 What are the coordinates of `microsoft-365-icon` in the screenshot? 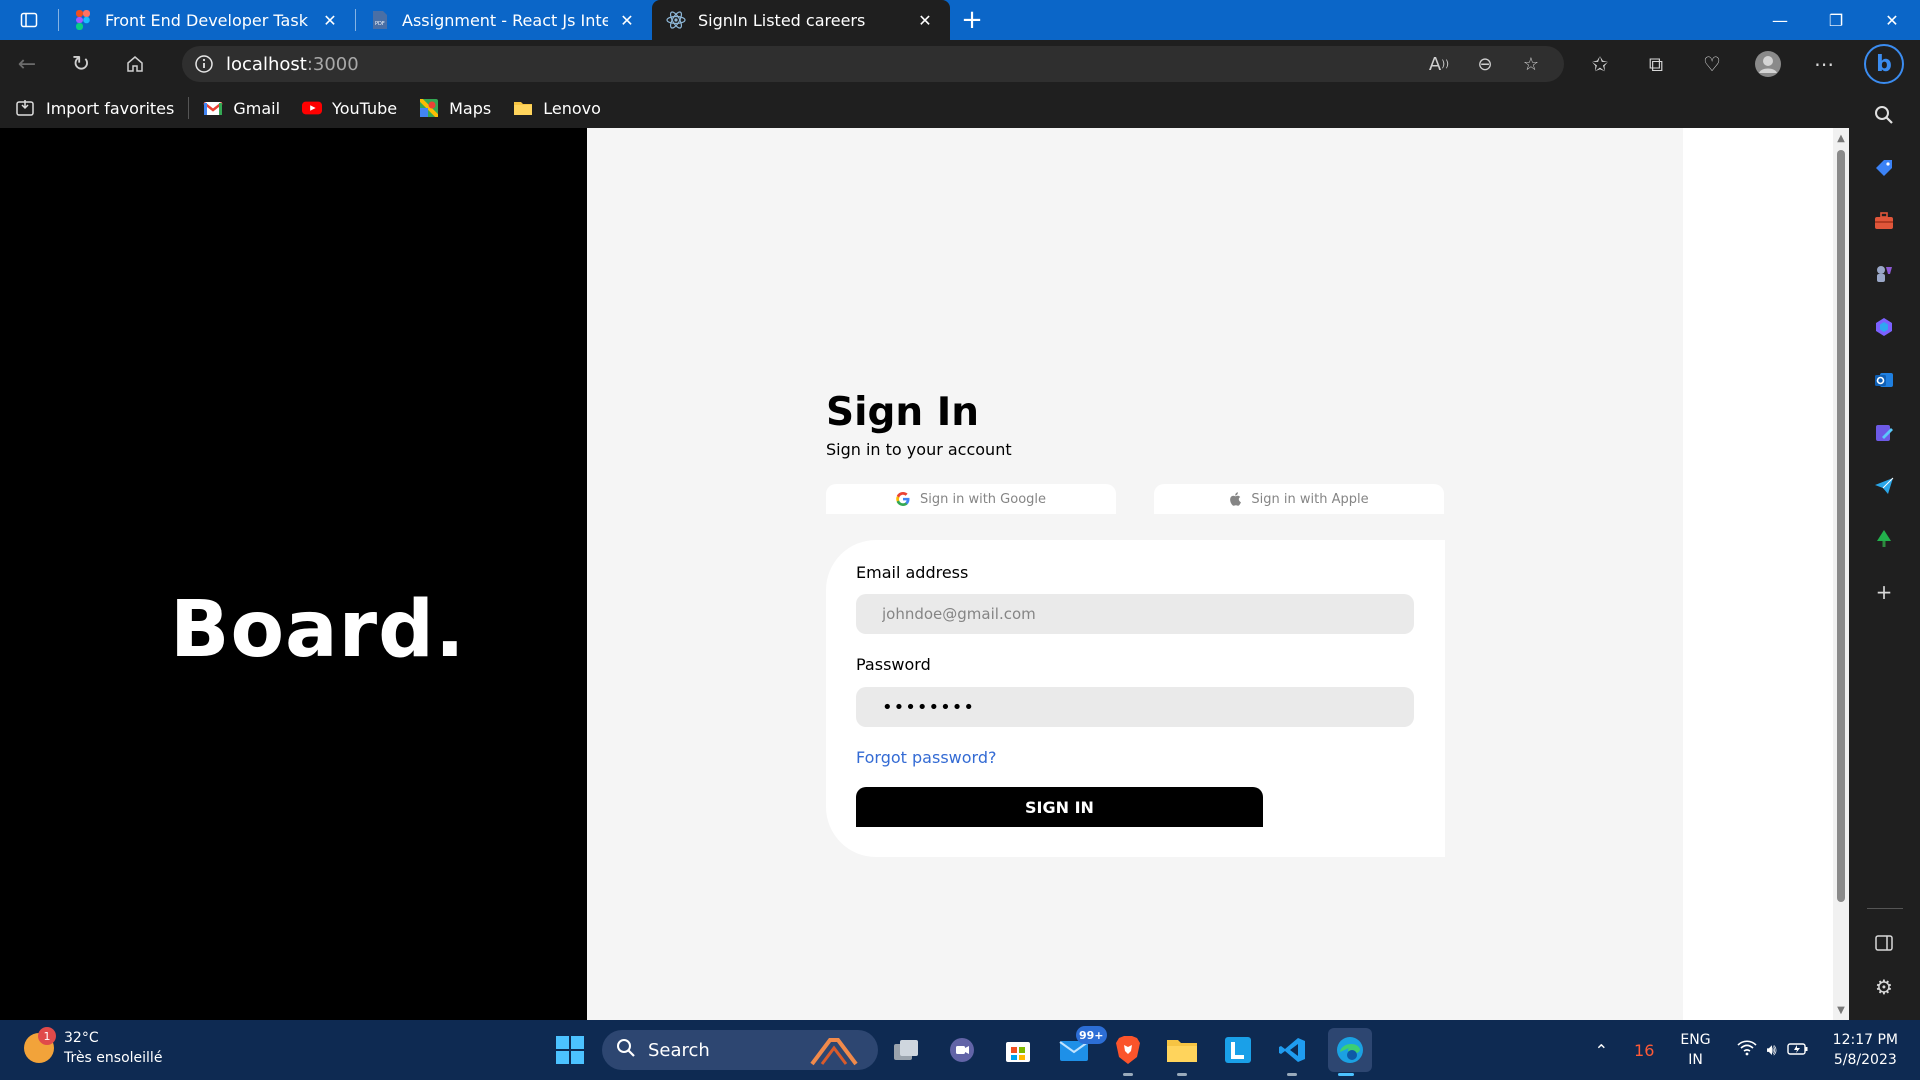 It's located at (1884, 327).